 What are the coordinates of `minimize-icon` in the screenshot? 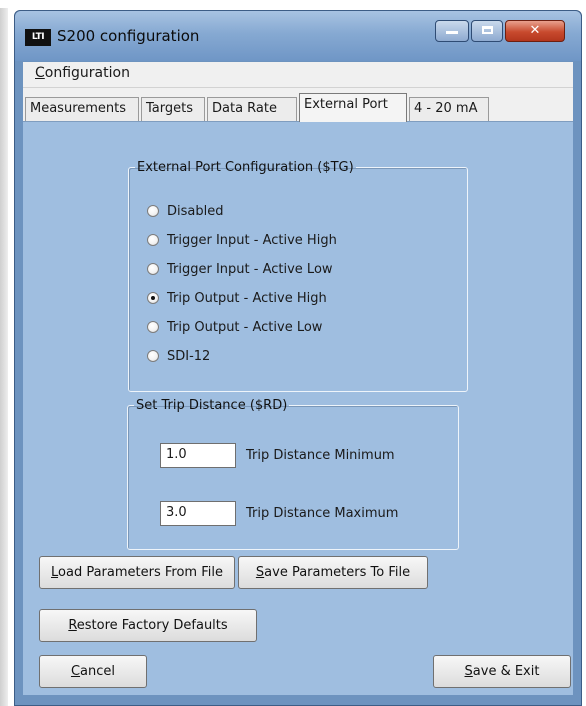 It's located at (452, 32).